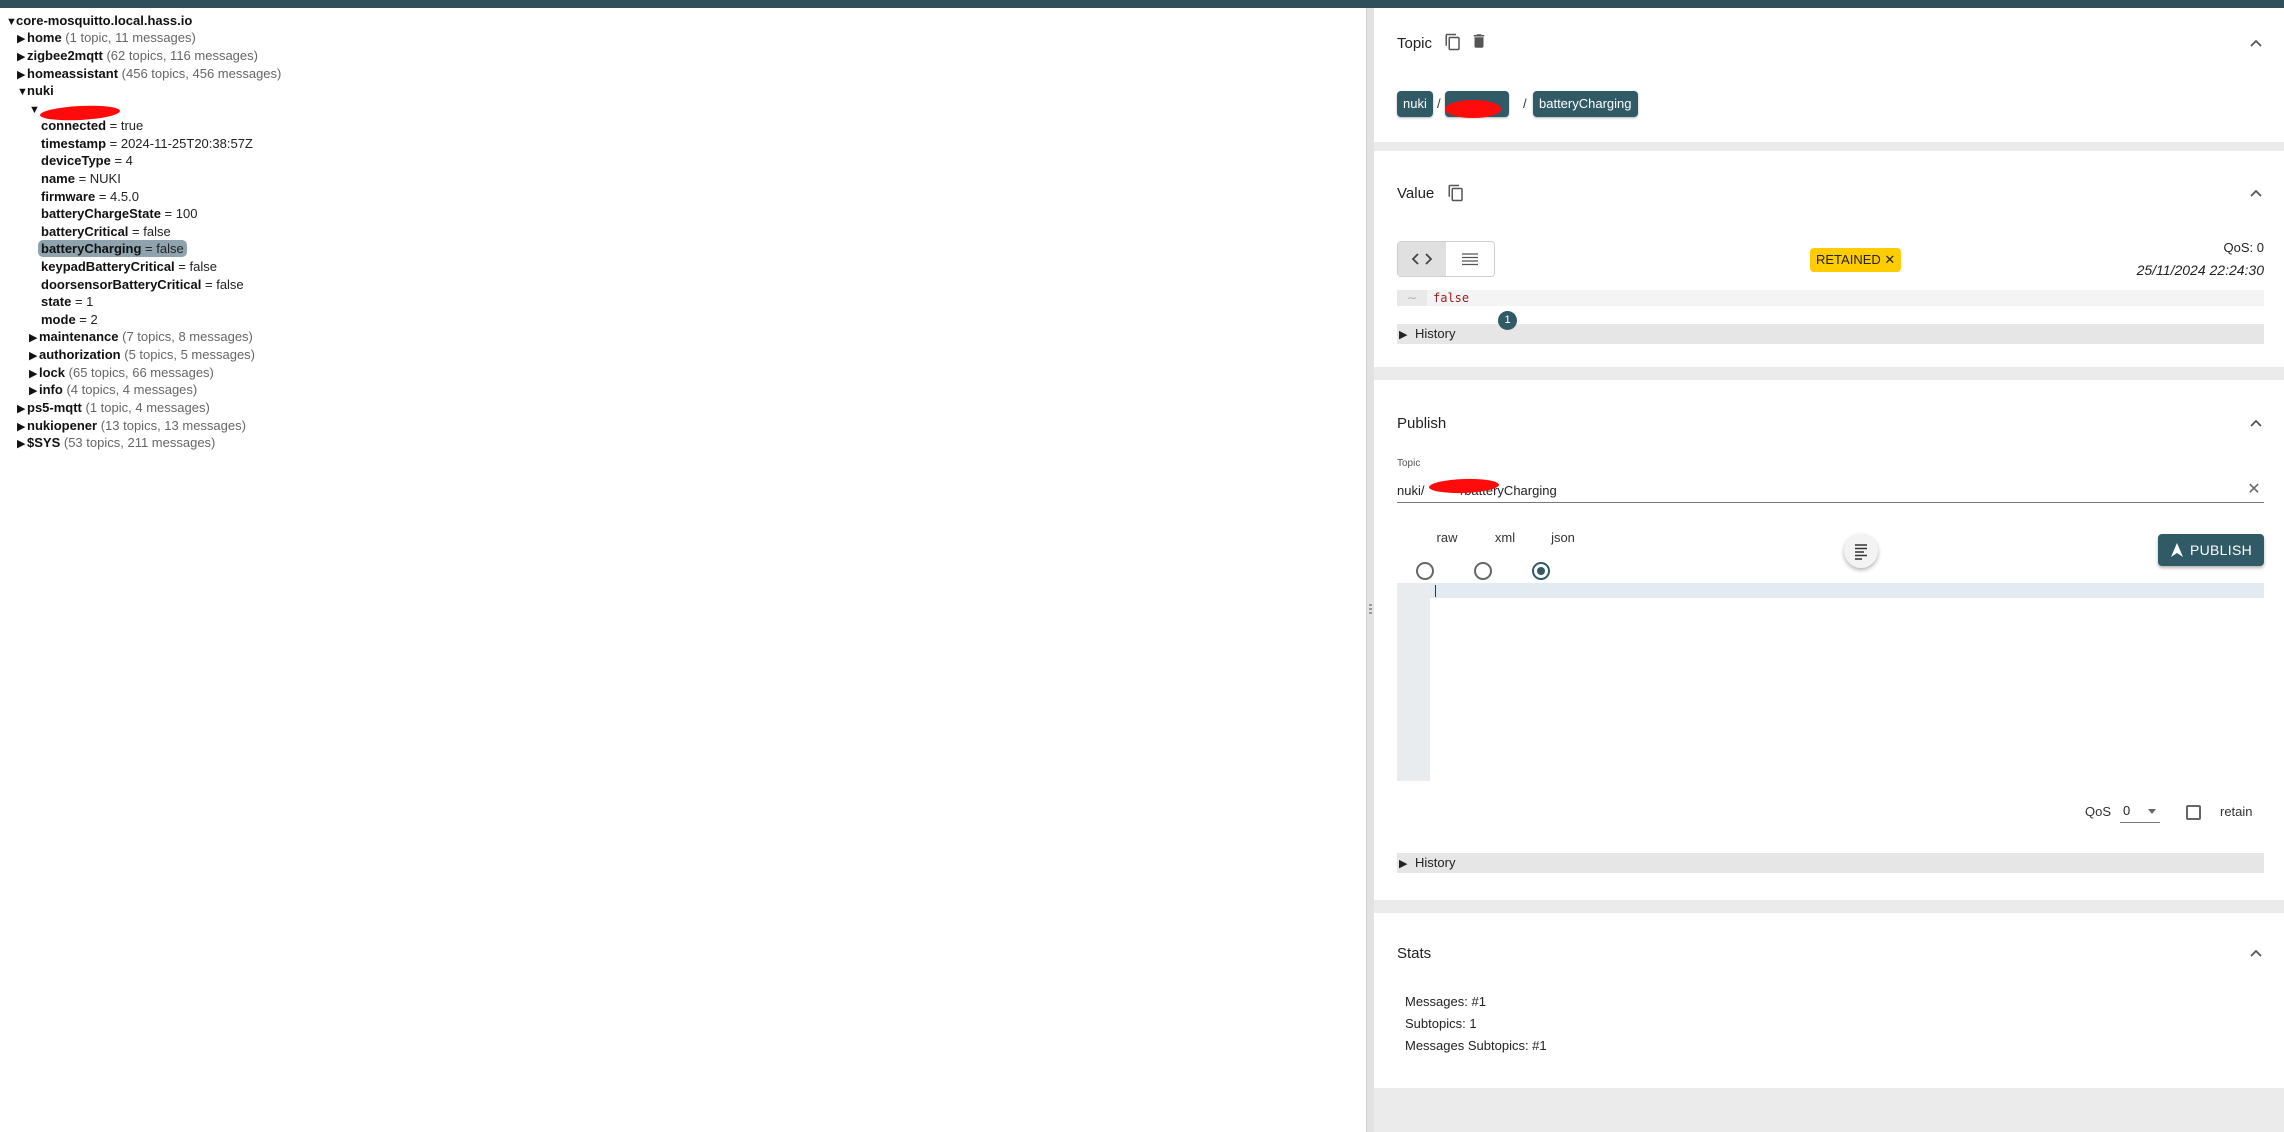 This screenshot has height=1132, width=2284. I want to click on history-count-badge: 1, so click(1507, 320).